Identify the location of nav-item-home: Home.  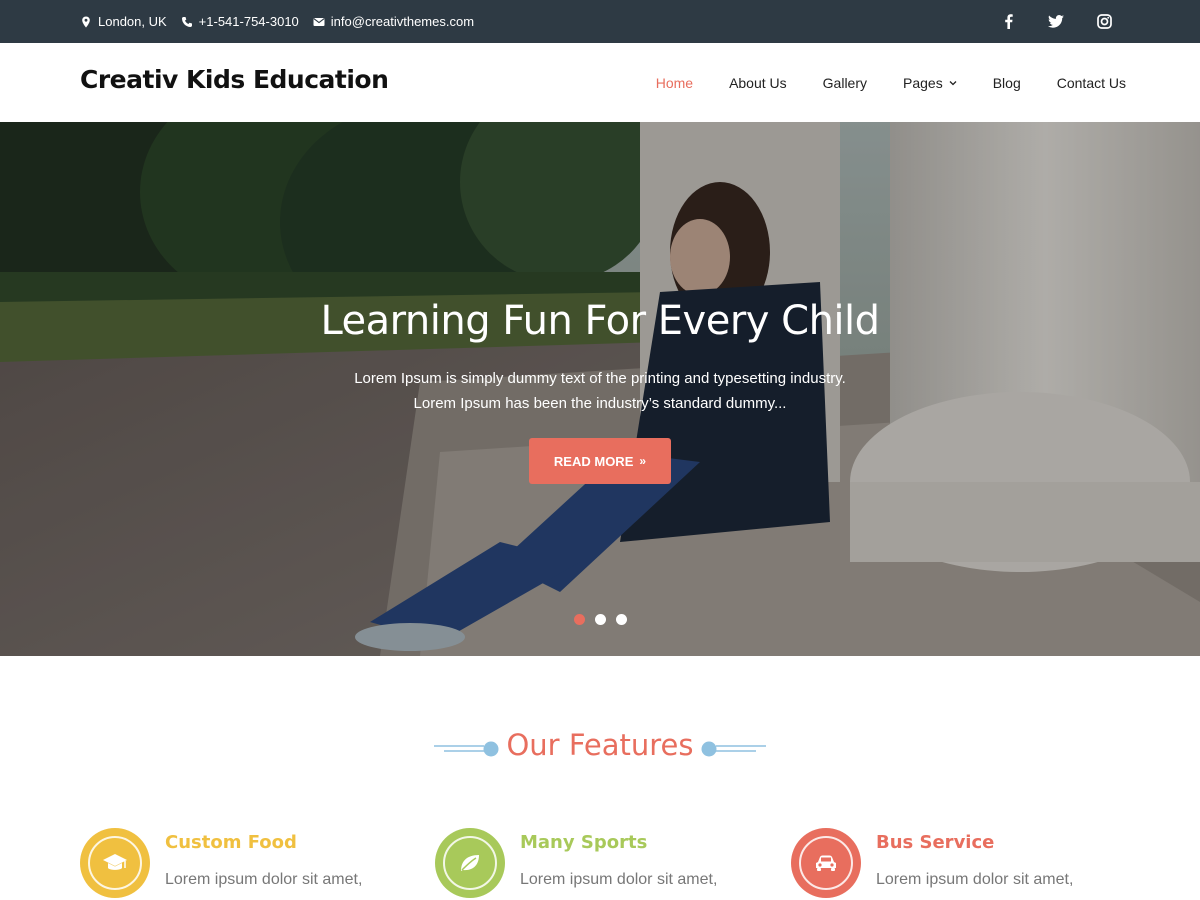
(674, 83).